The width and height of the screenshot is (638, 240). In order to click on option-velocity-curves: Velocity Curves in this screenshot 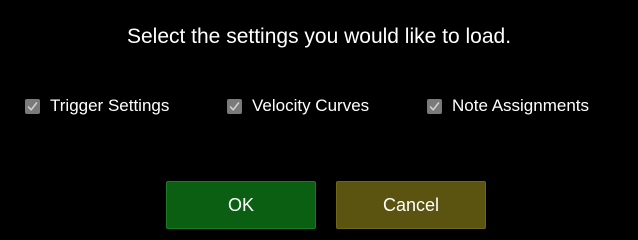, I will do `click(298, 106)`.